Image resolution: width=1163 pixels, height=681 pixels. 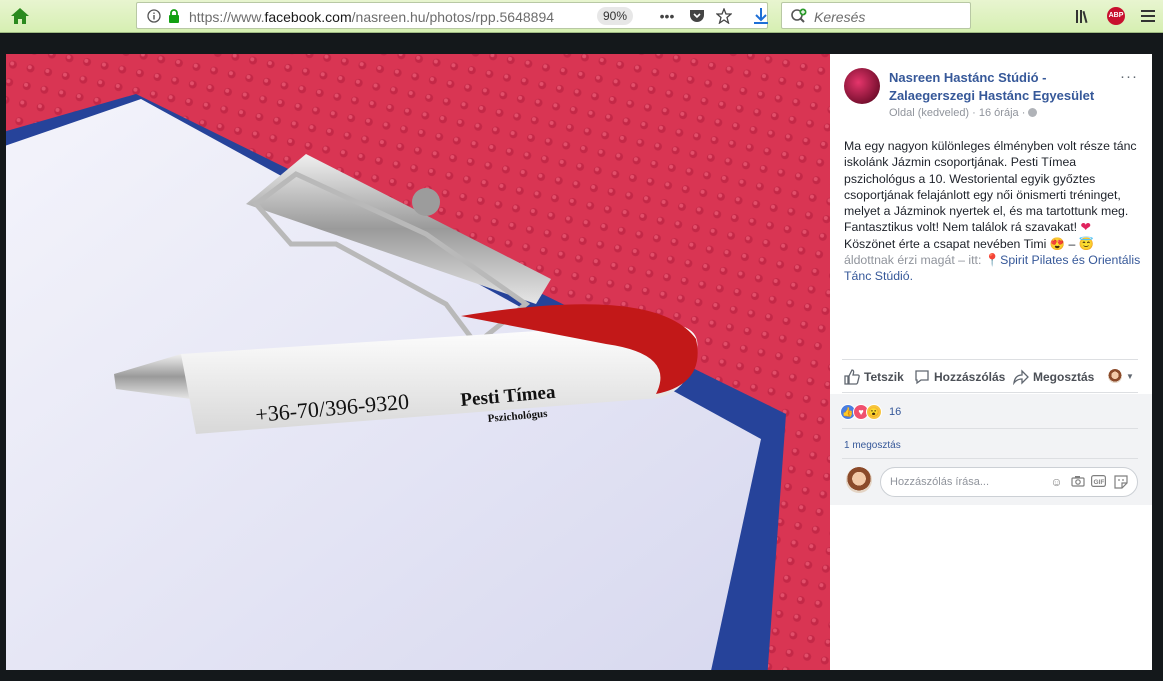 I want to click on like-button: Tetszik, so click(x=874, y=377).